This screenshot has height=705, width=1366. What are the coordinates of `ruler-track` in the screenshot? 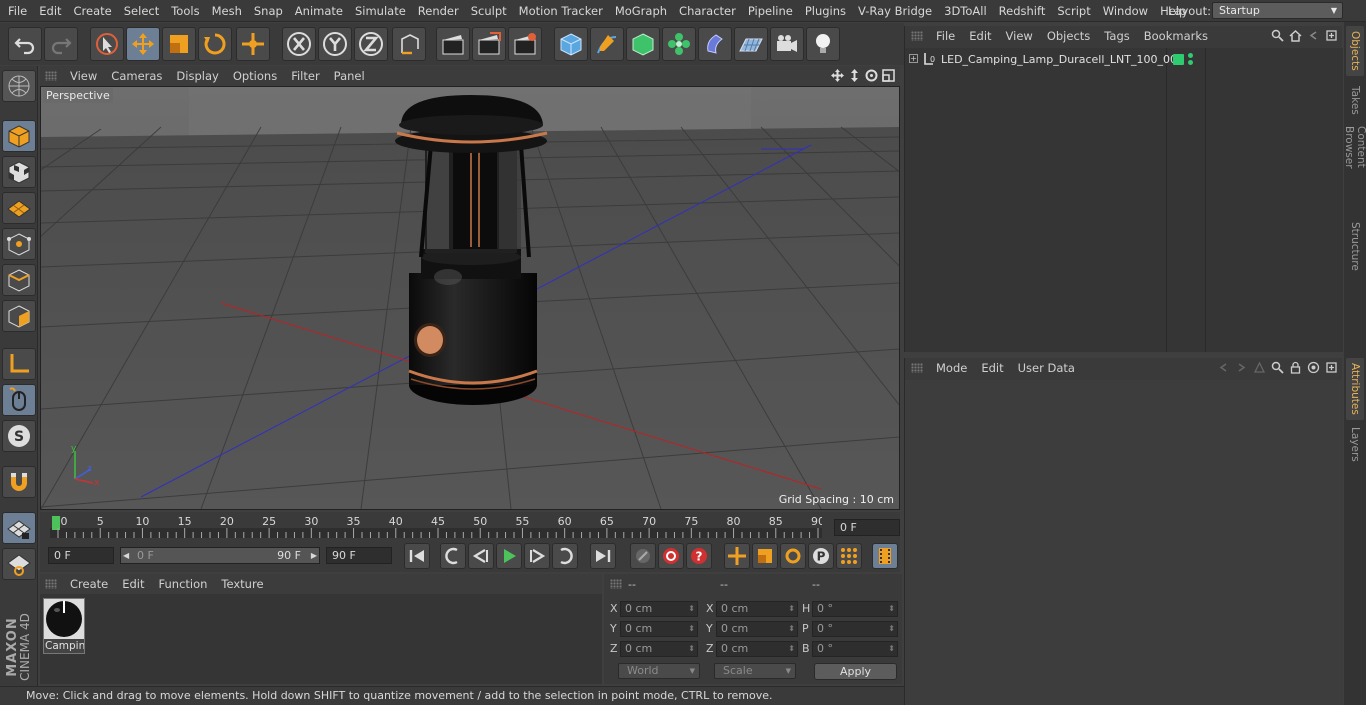 It's located at (436, 533).